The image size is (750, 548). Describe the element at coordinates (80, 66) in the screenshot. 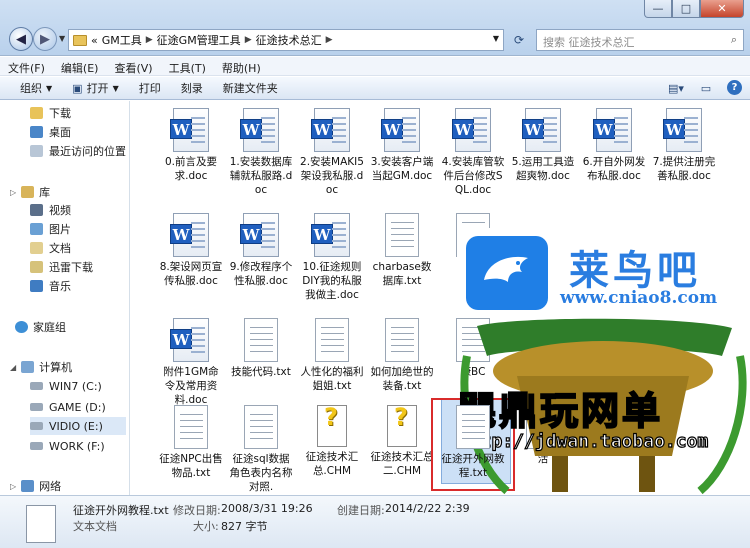

I see `menu-edit: 编辑(E)` at that location.